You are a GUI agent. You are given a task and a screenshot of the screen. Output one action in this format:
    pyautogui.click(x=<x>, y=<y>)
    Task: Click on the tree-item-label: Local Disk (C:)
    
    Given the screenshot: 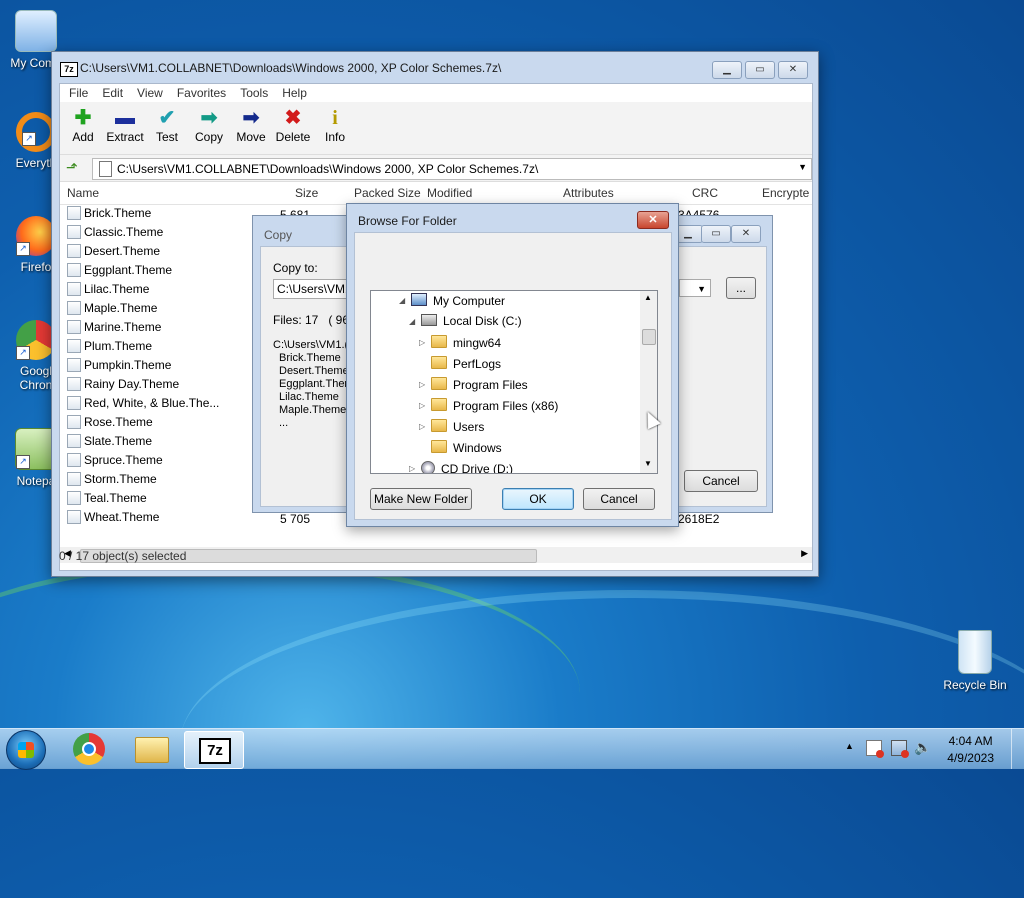 What is the action you would take?
    pyautogui.click(x=482, y=321)
    